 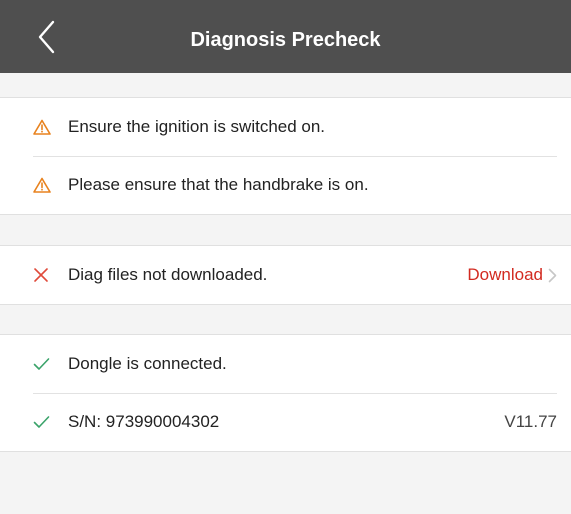 I want to click on dongle-row: Dongle is connected., so click(x=285, y=364).